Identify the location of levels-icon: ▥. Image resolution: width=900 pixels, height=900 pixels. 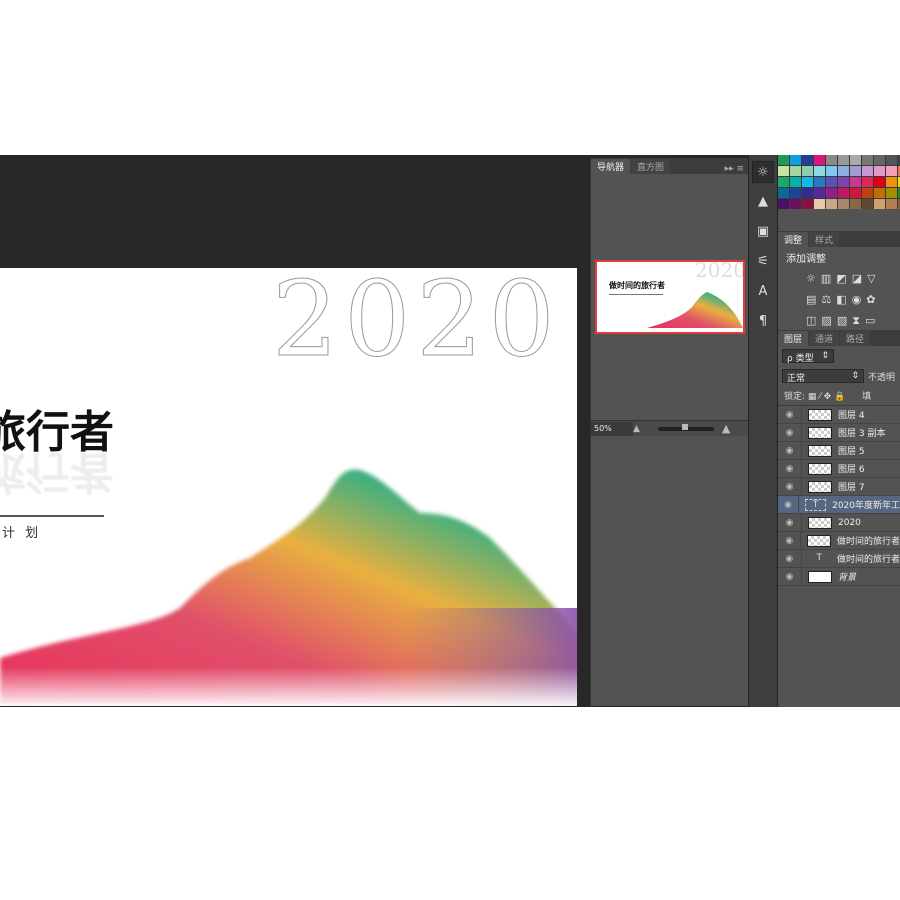
(826, 278).